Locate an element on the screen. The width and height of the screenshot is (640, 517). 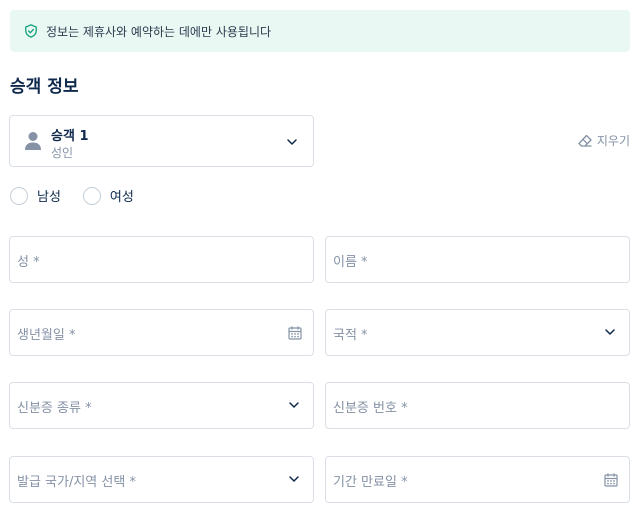
expiry-date-placeholder: 기간 만료일 * is located at coordinates (370, 482).